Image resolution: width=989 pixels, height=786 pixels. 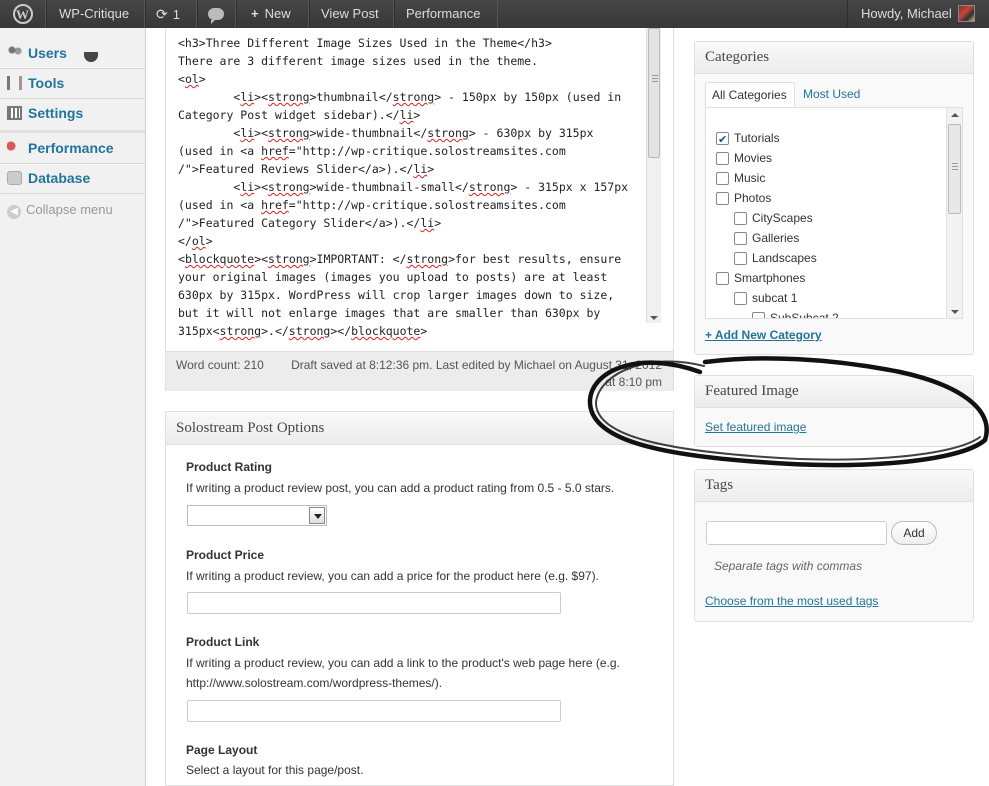 What do you see at coordinates (776, 238) in the screenshot?
I see `category-label: Galleries` at bounding box center [776, 238].